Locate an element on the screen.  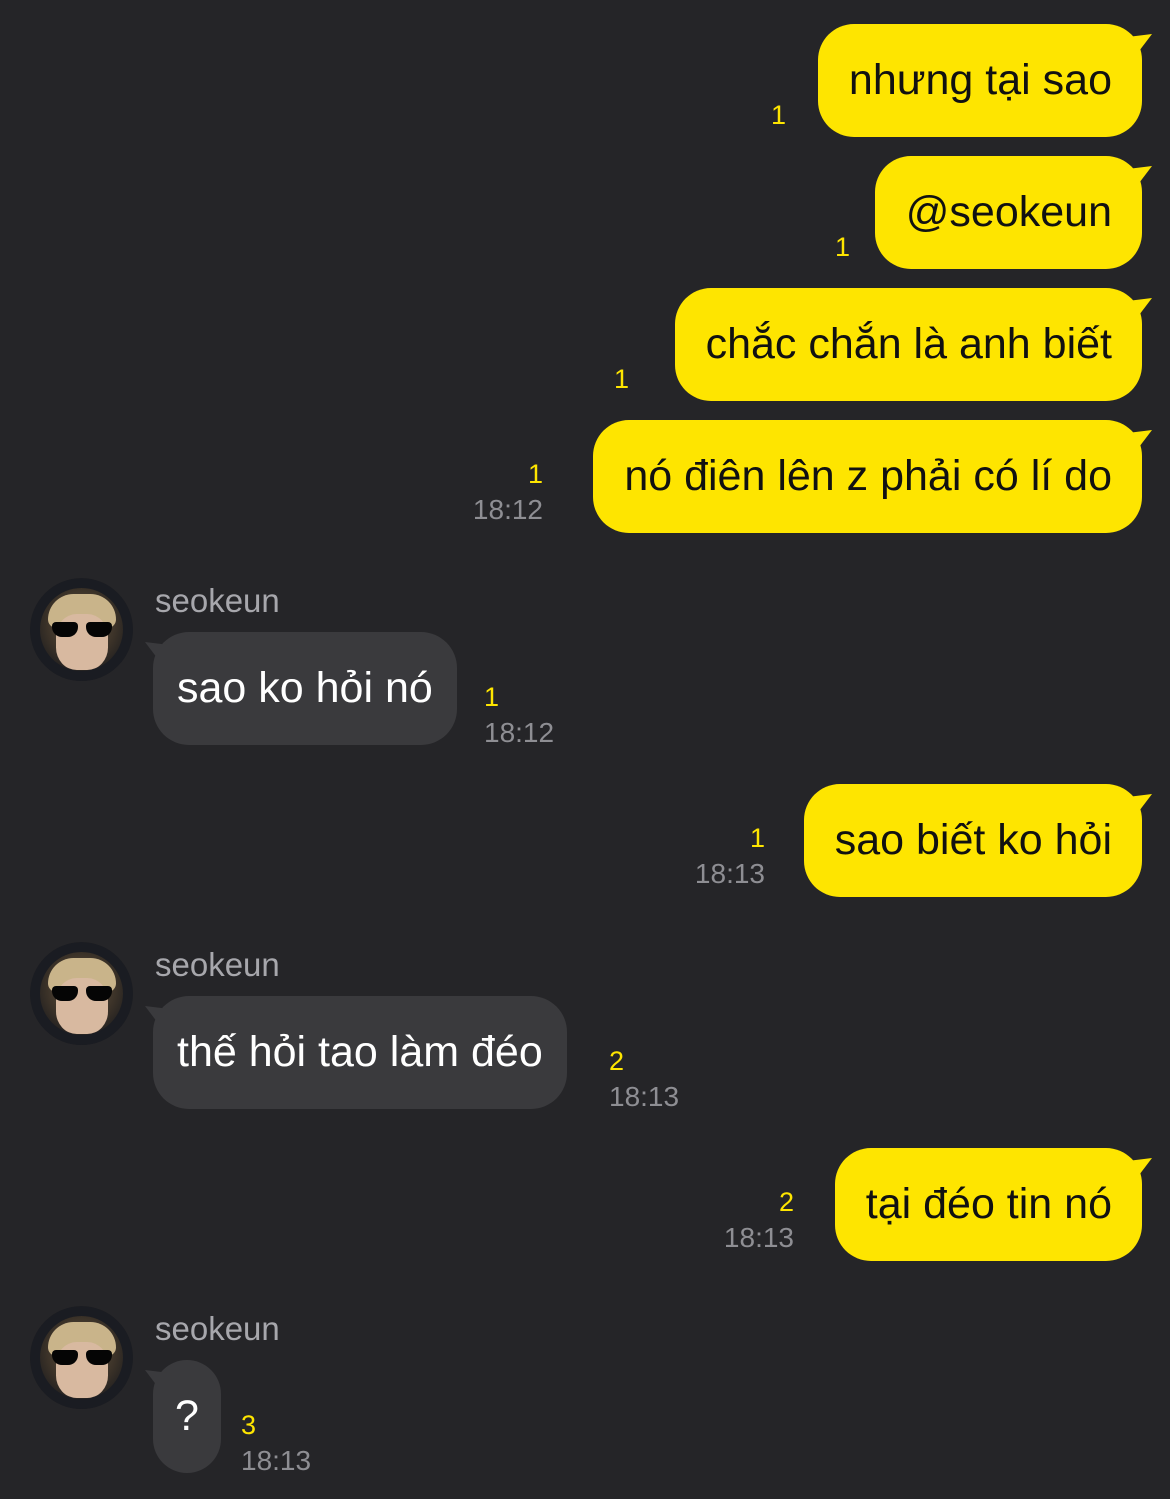
message-text: tại đéo tin nó is located at coordinates (988, 1204).